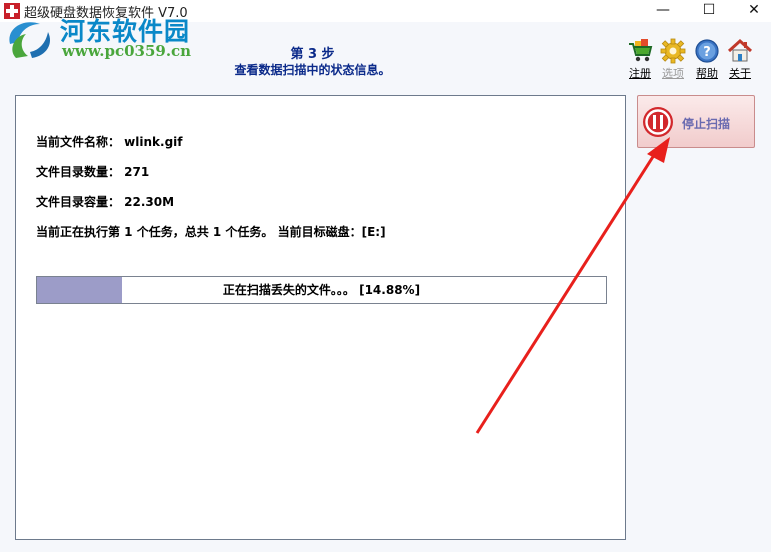  Describe the element at coordinates (211, 232) in the screenshot. I see `task-status-row: 当前正在执行第 1 个任务，总共 1 个任务。 当前目标磁盘：[E:]` at that location.